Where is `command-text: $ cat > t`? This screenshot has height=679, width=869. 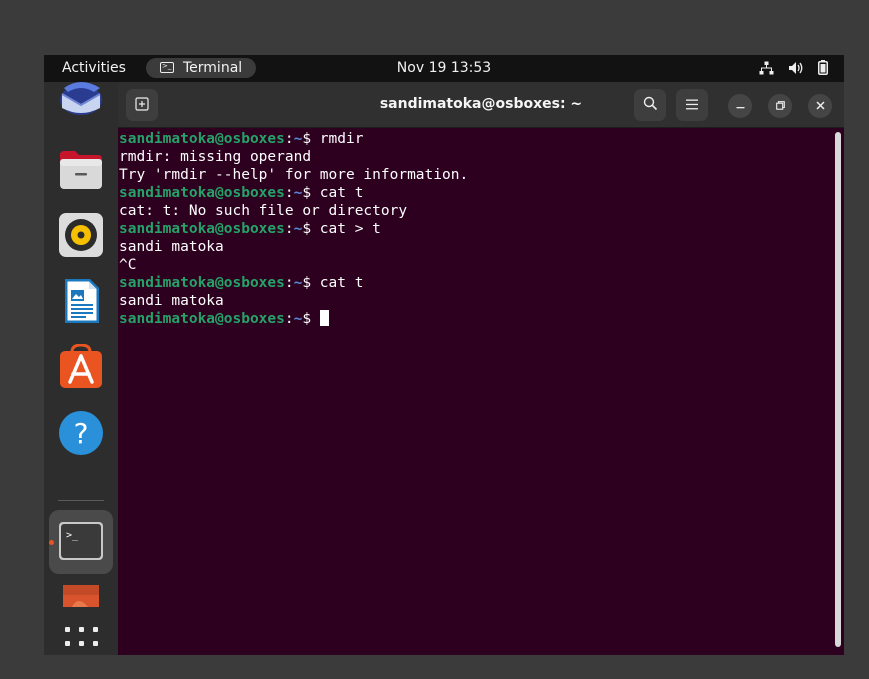
command-text: $ cat > t is located at coordinates (341, 229).